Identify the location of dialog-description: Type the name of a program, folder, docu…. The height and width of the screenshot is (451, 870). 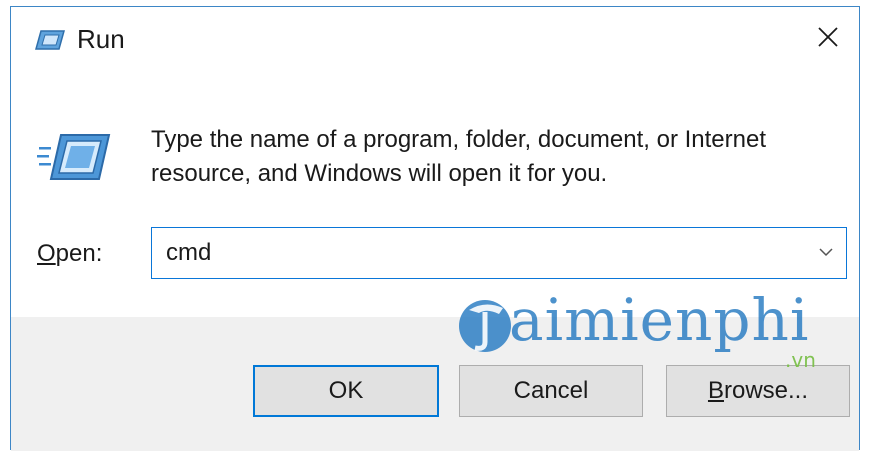
(459, 156).